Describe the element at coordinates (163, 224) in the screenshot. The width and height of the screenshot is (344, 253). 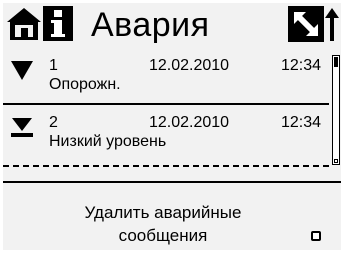
I see `delete-alarms-label: Удалить аварийные сообщения` at that location.